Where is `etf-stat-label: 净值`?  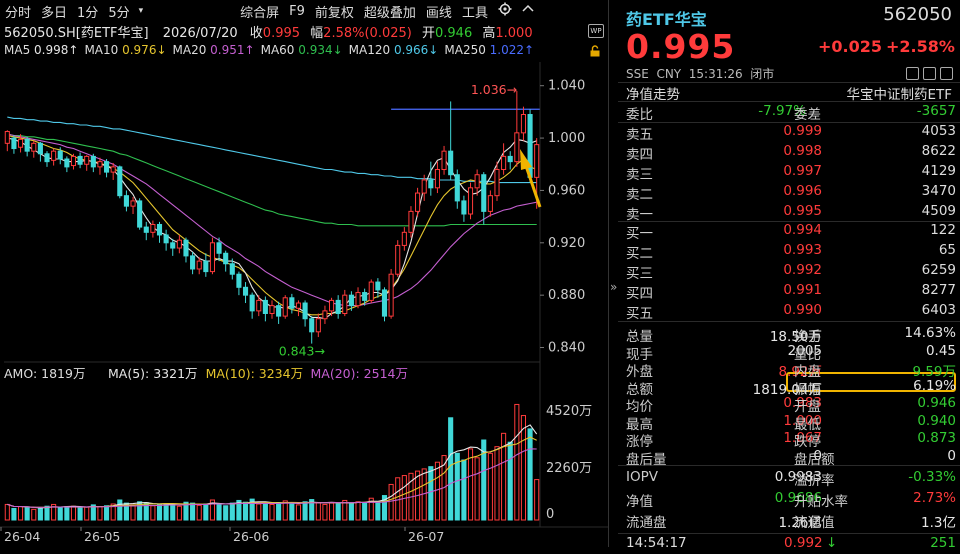 etf-stat-label: 净值 is located at coordinates (639, 502).